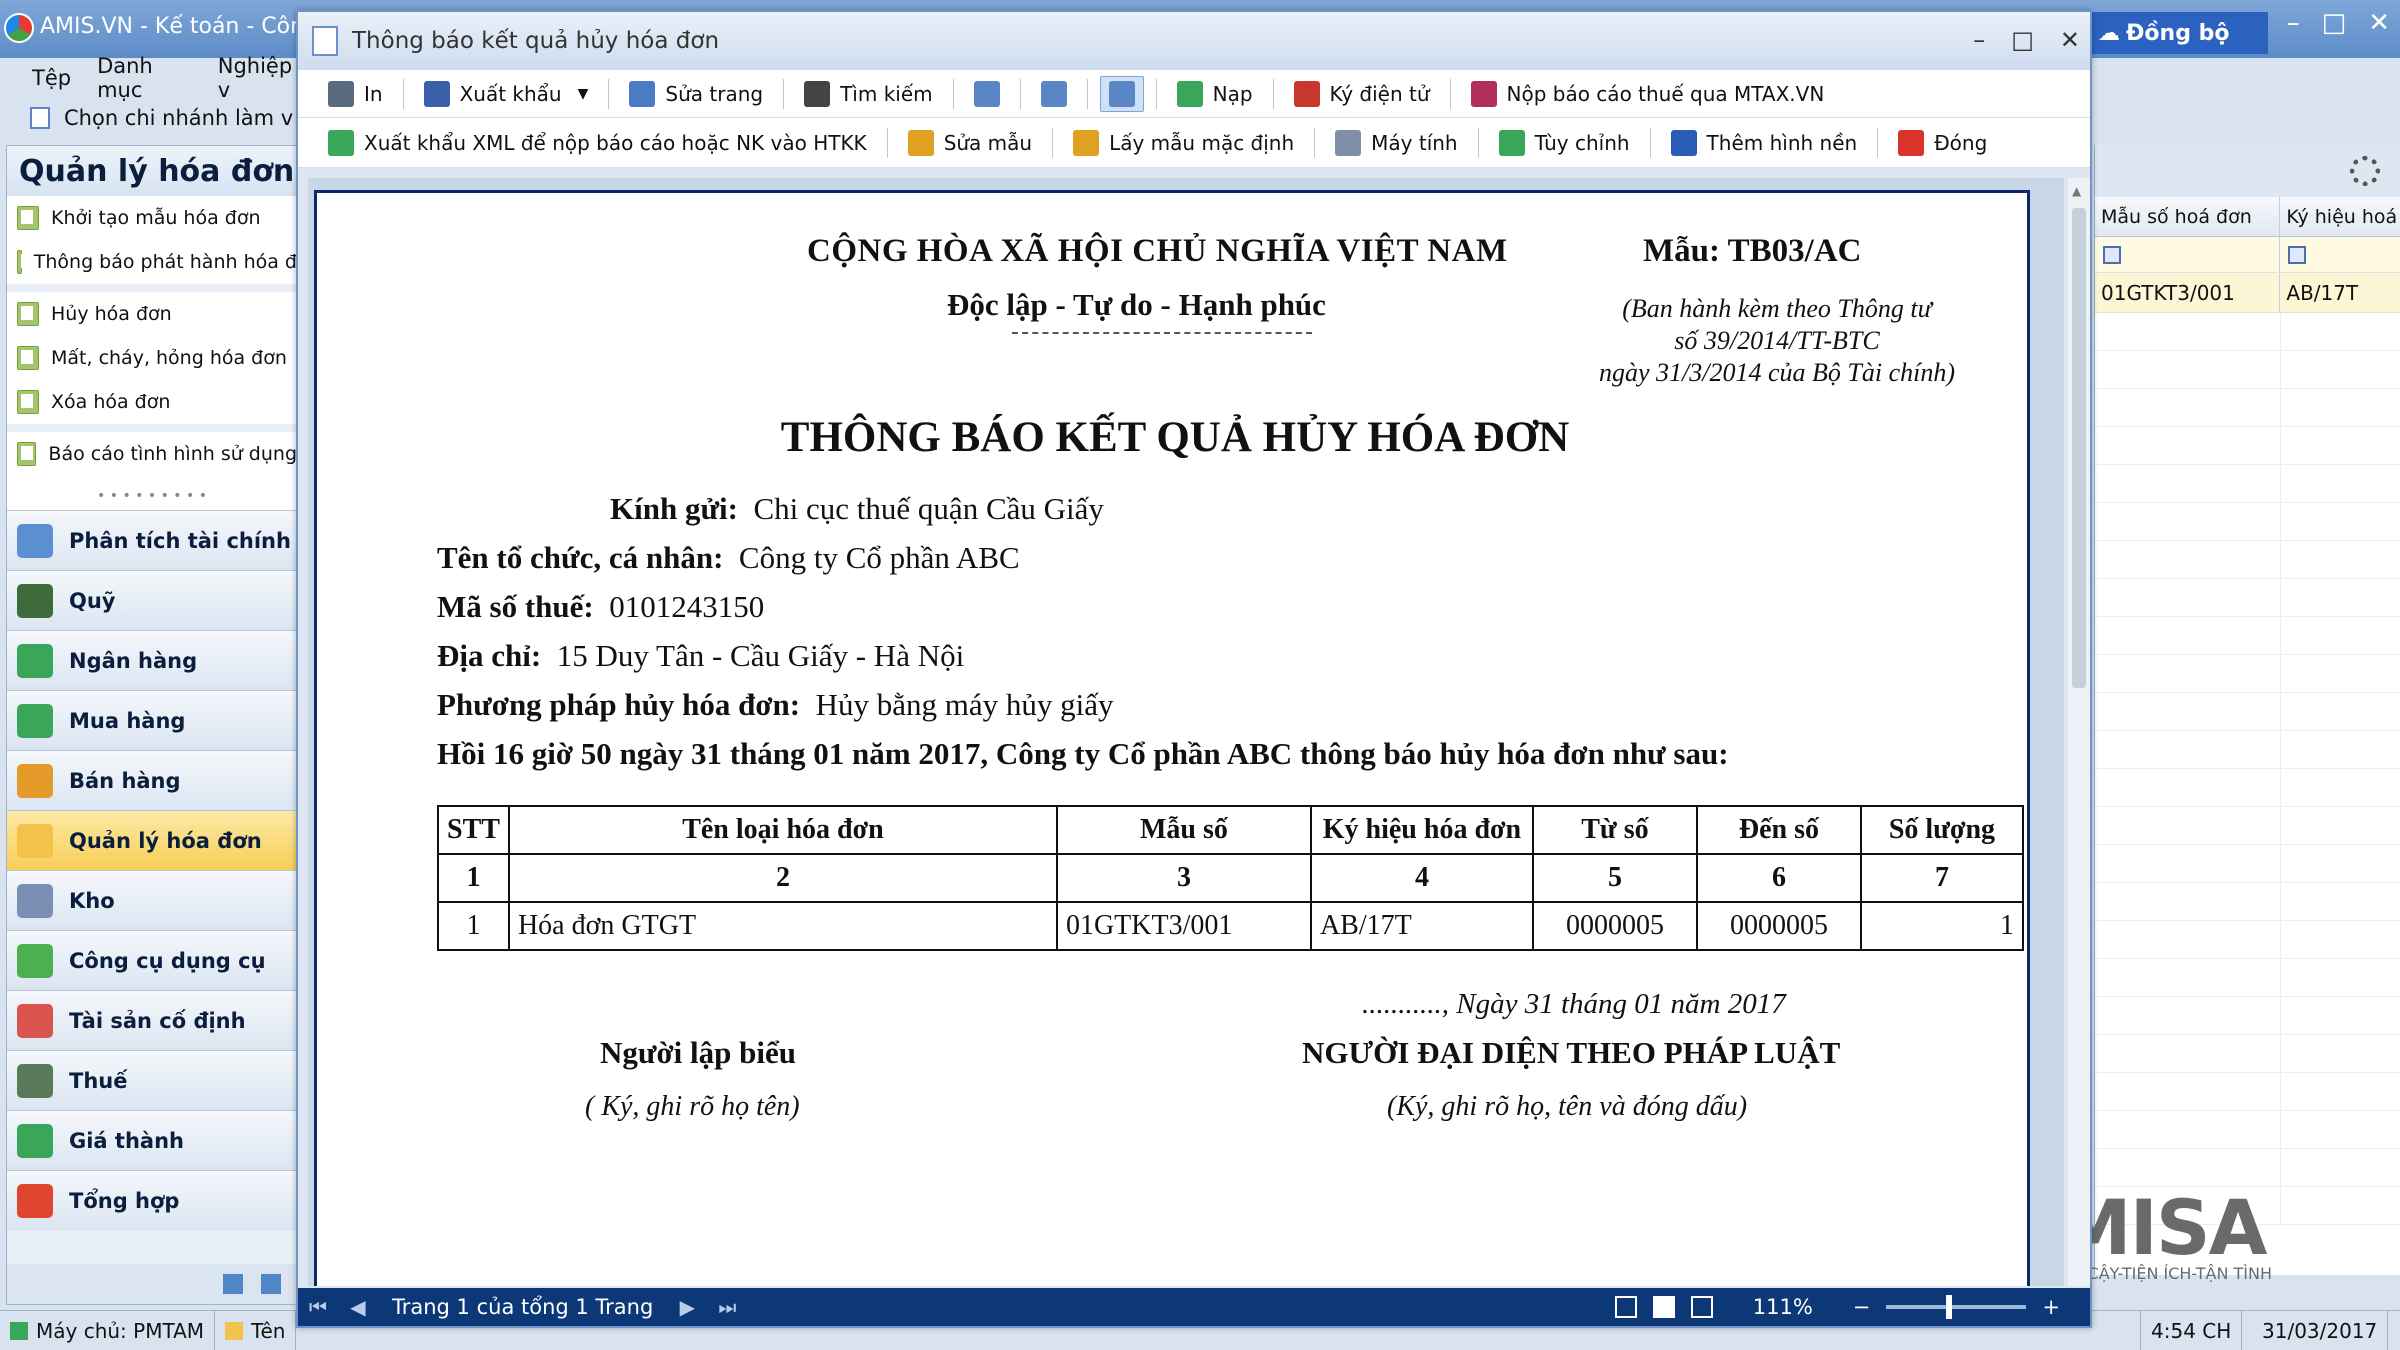 The height and width of the screenshot is (1350, 2400). I want to click on toolbar-button-fit-page, so click(1121, 93).